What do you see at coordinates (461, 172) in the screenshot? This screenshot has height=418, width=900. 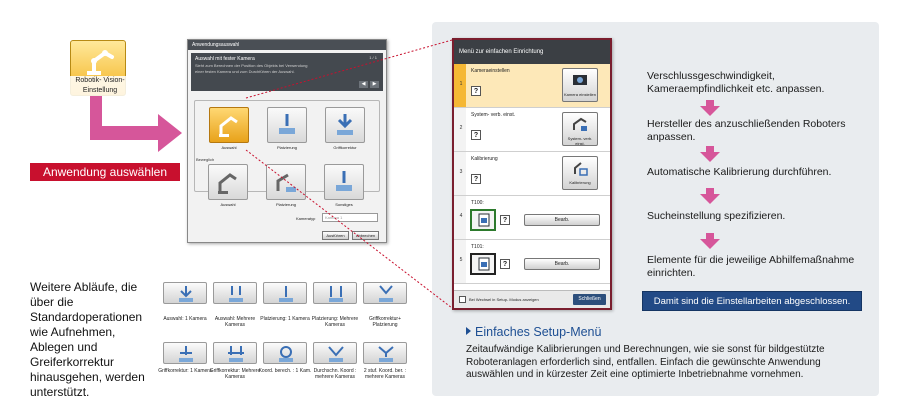 I see `row-number: 3` at bounding box center [461, 172].